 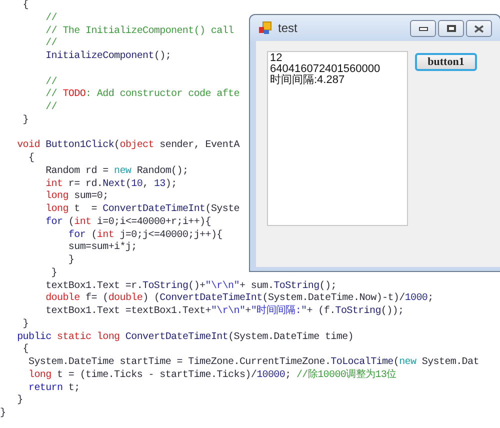 I want to click on code-line: textBox1.Text =r.ToString()+"\r\n"+ sum.ToString();, so click(x=190, y=286).